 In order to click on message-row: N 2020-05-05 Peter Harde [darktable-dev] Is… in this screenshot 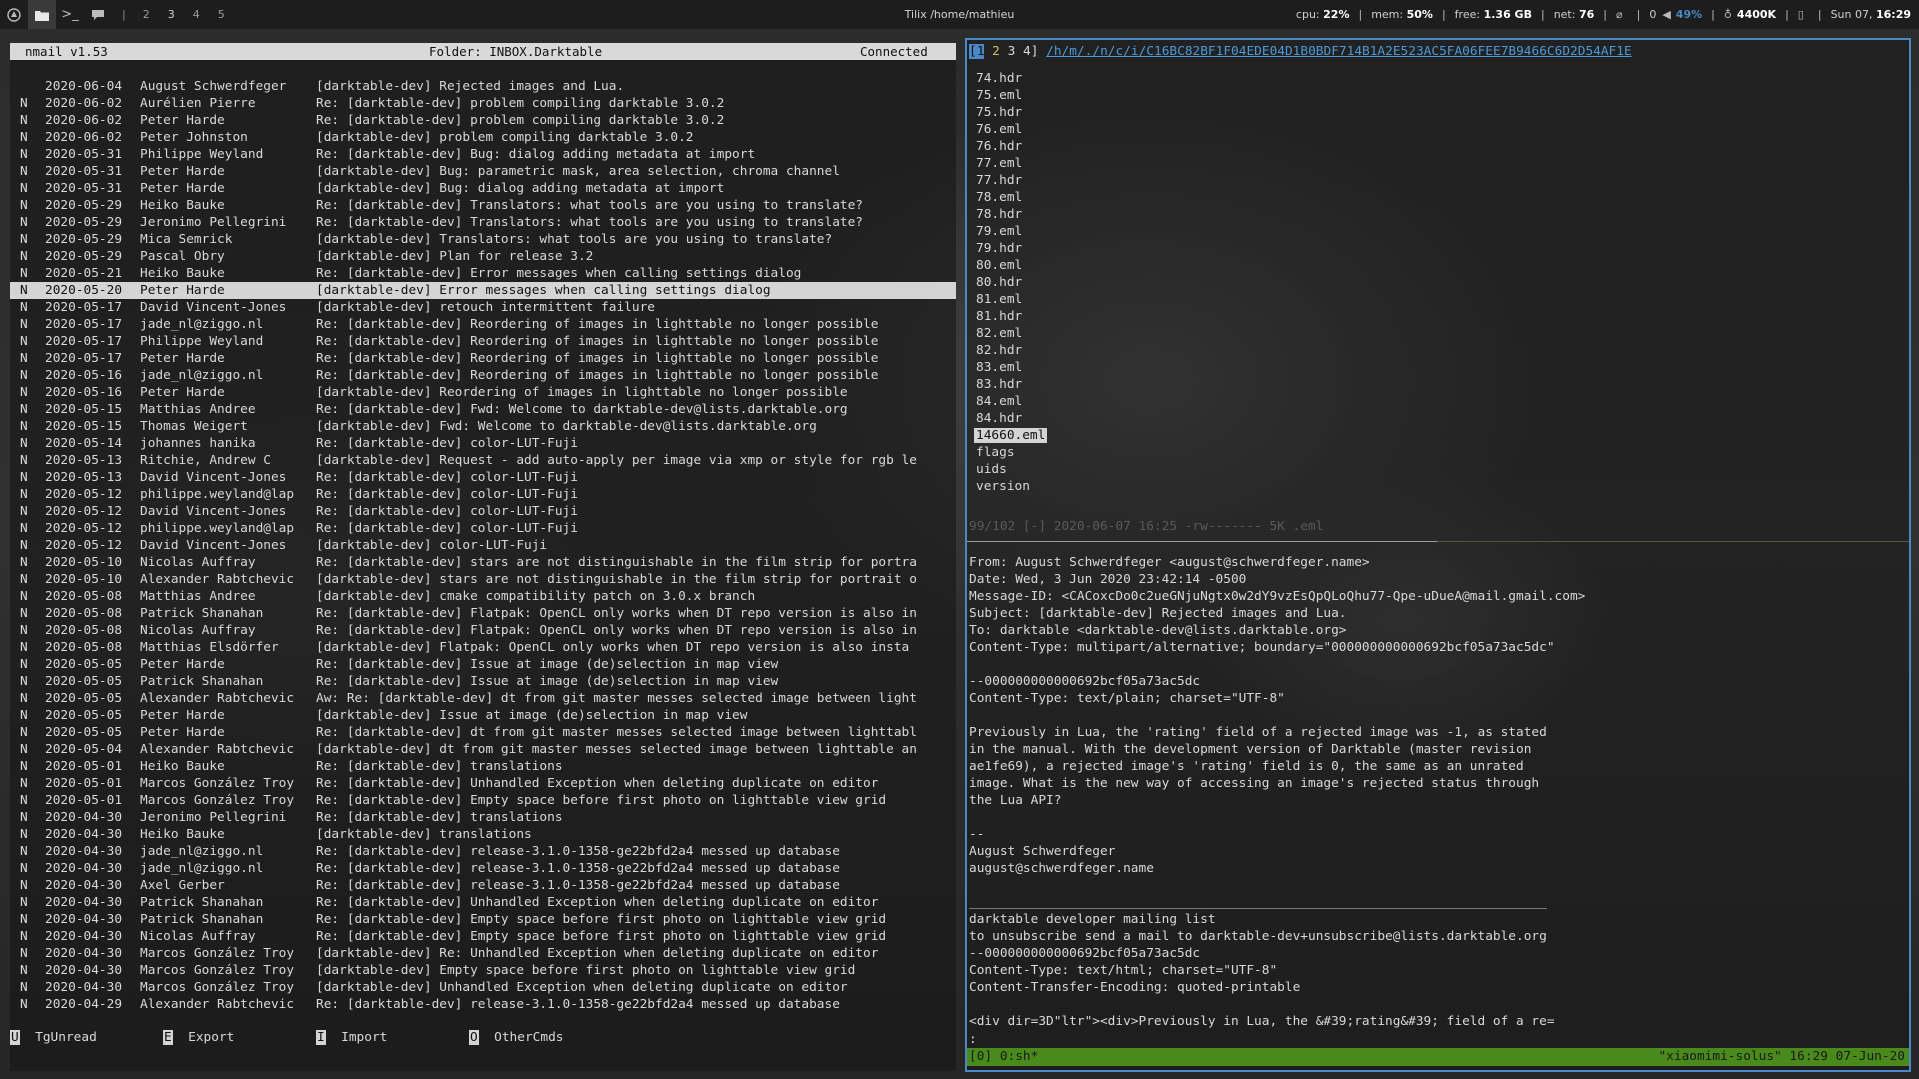, I will do `click(483, 715)`.